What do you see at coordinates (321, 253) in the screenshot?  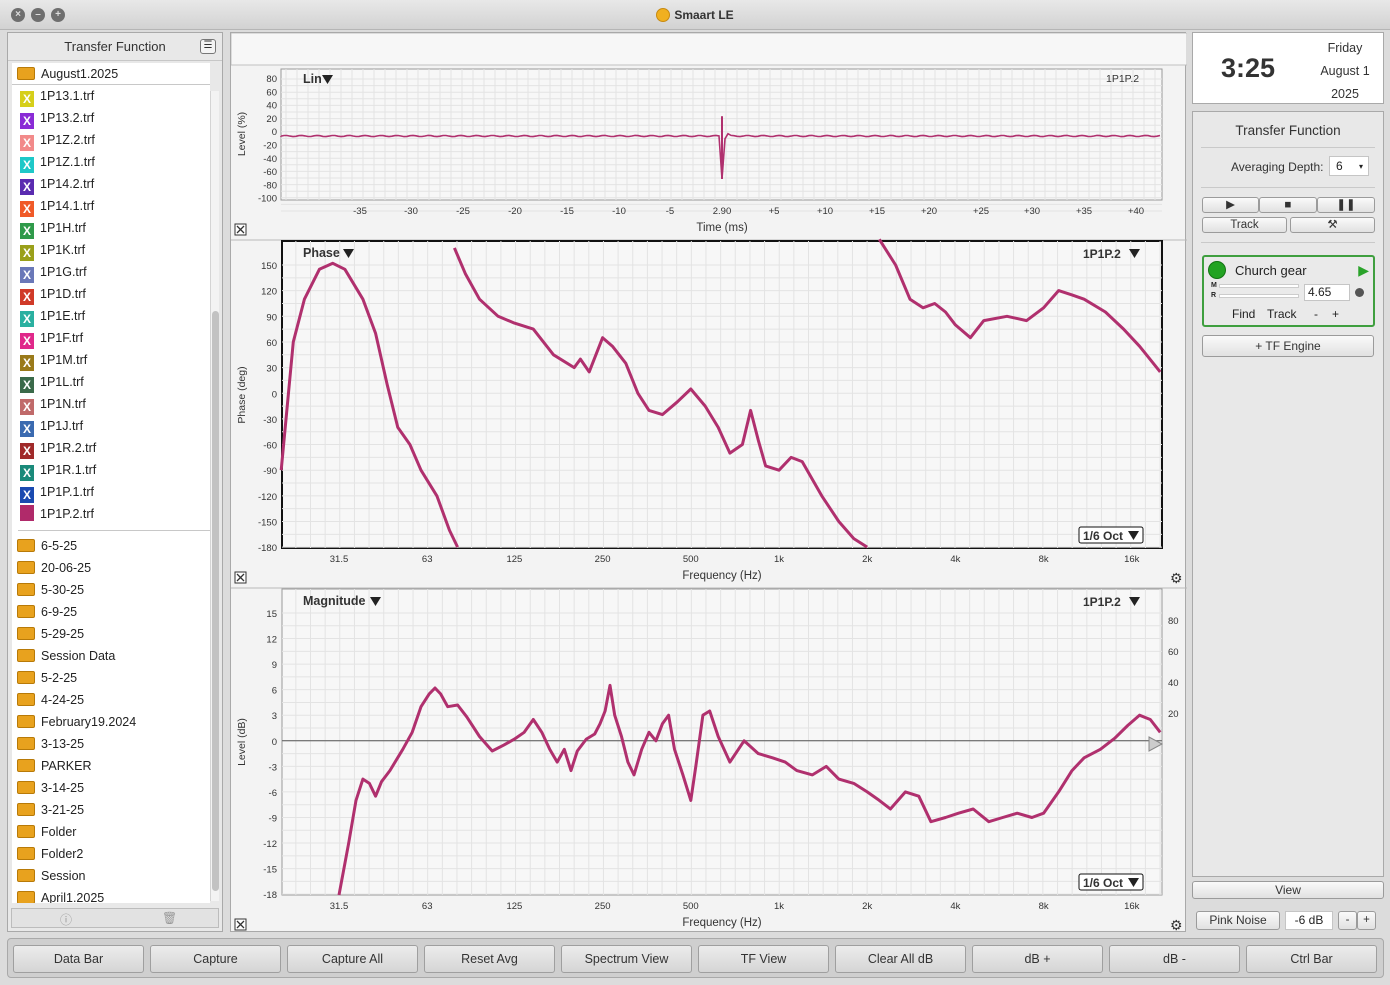 I see `phase-view-selector: Phase` at bounding box center [321, 253].